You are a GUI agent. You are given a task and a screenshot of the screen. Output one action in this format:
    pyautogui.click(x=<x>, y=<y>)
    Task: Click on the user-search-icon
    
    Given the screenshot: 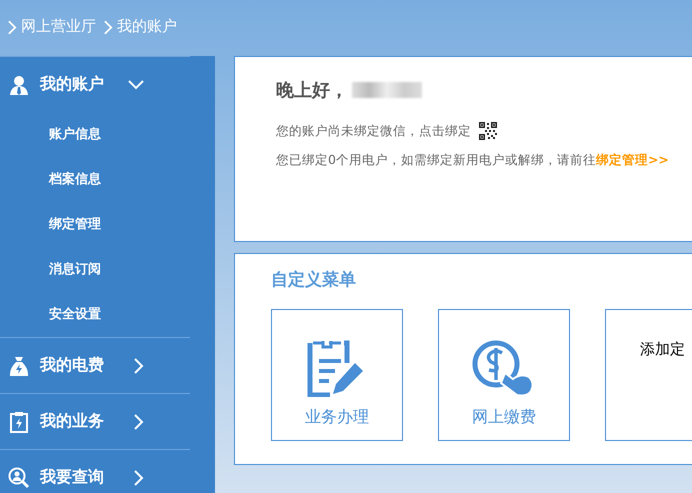 What is the action you would take?
    pyautogui.click(x=19, y=477)
    